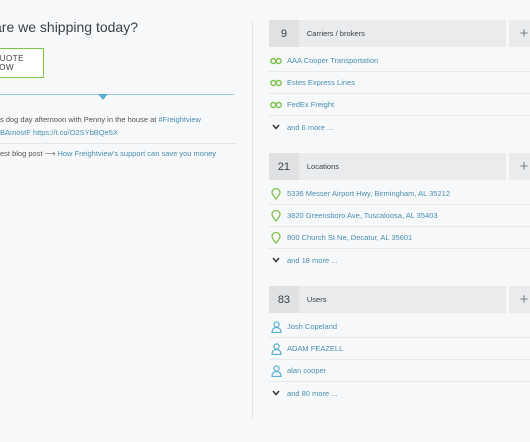  Describe the element at coordinates (399, 349) in the screenshot. I see `list-item: ADAM FEAZELL` at that location.